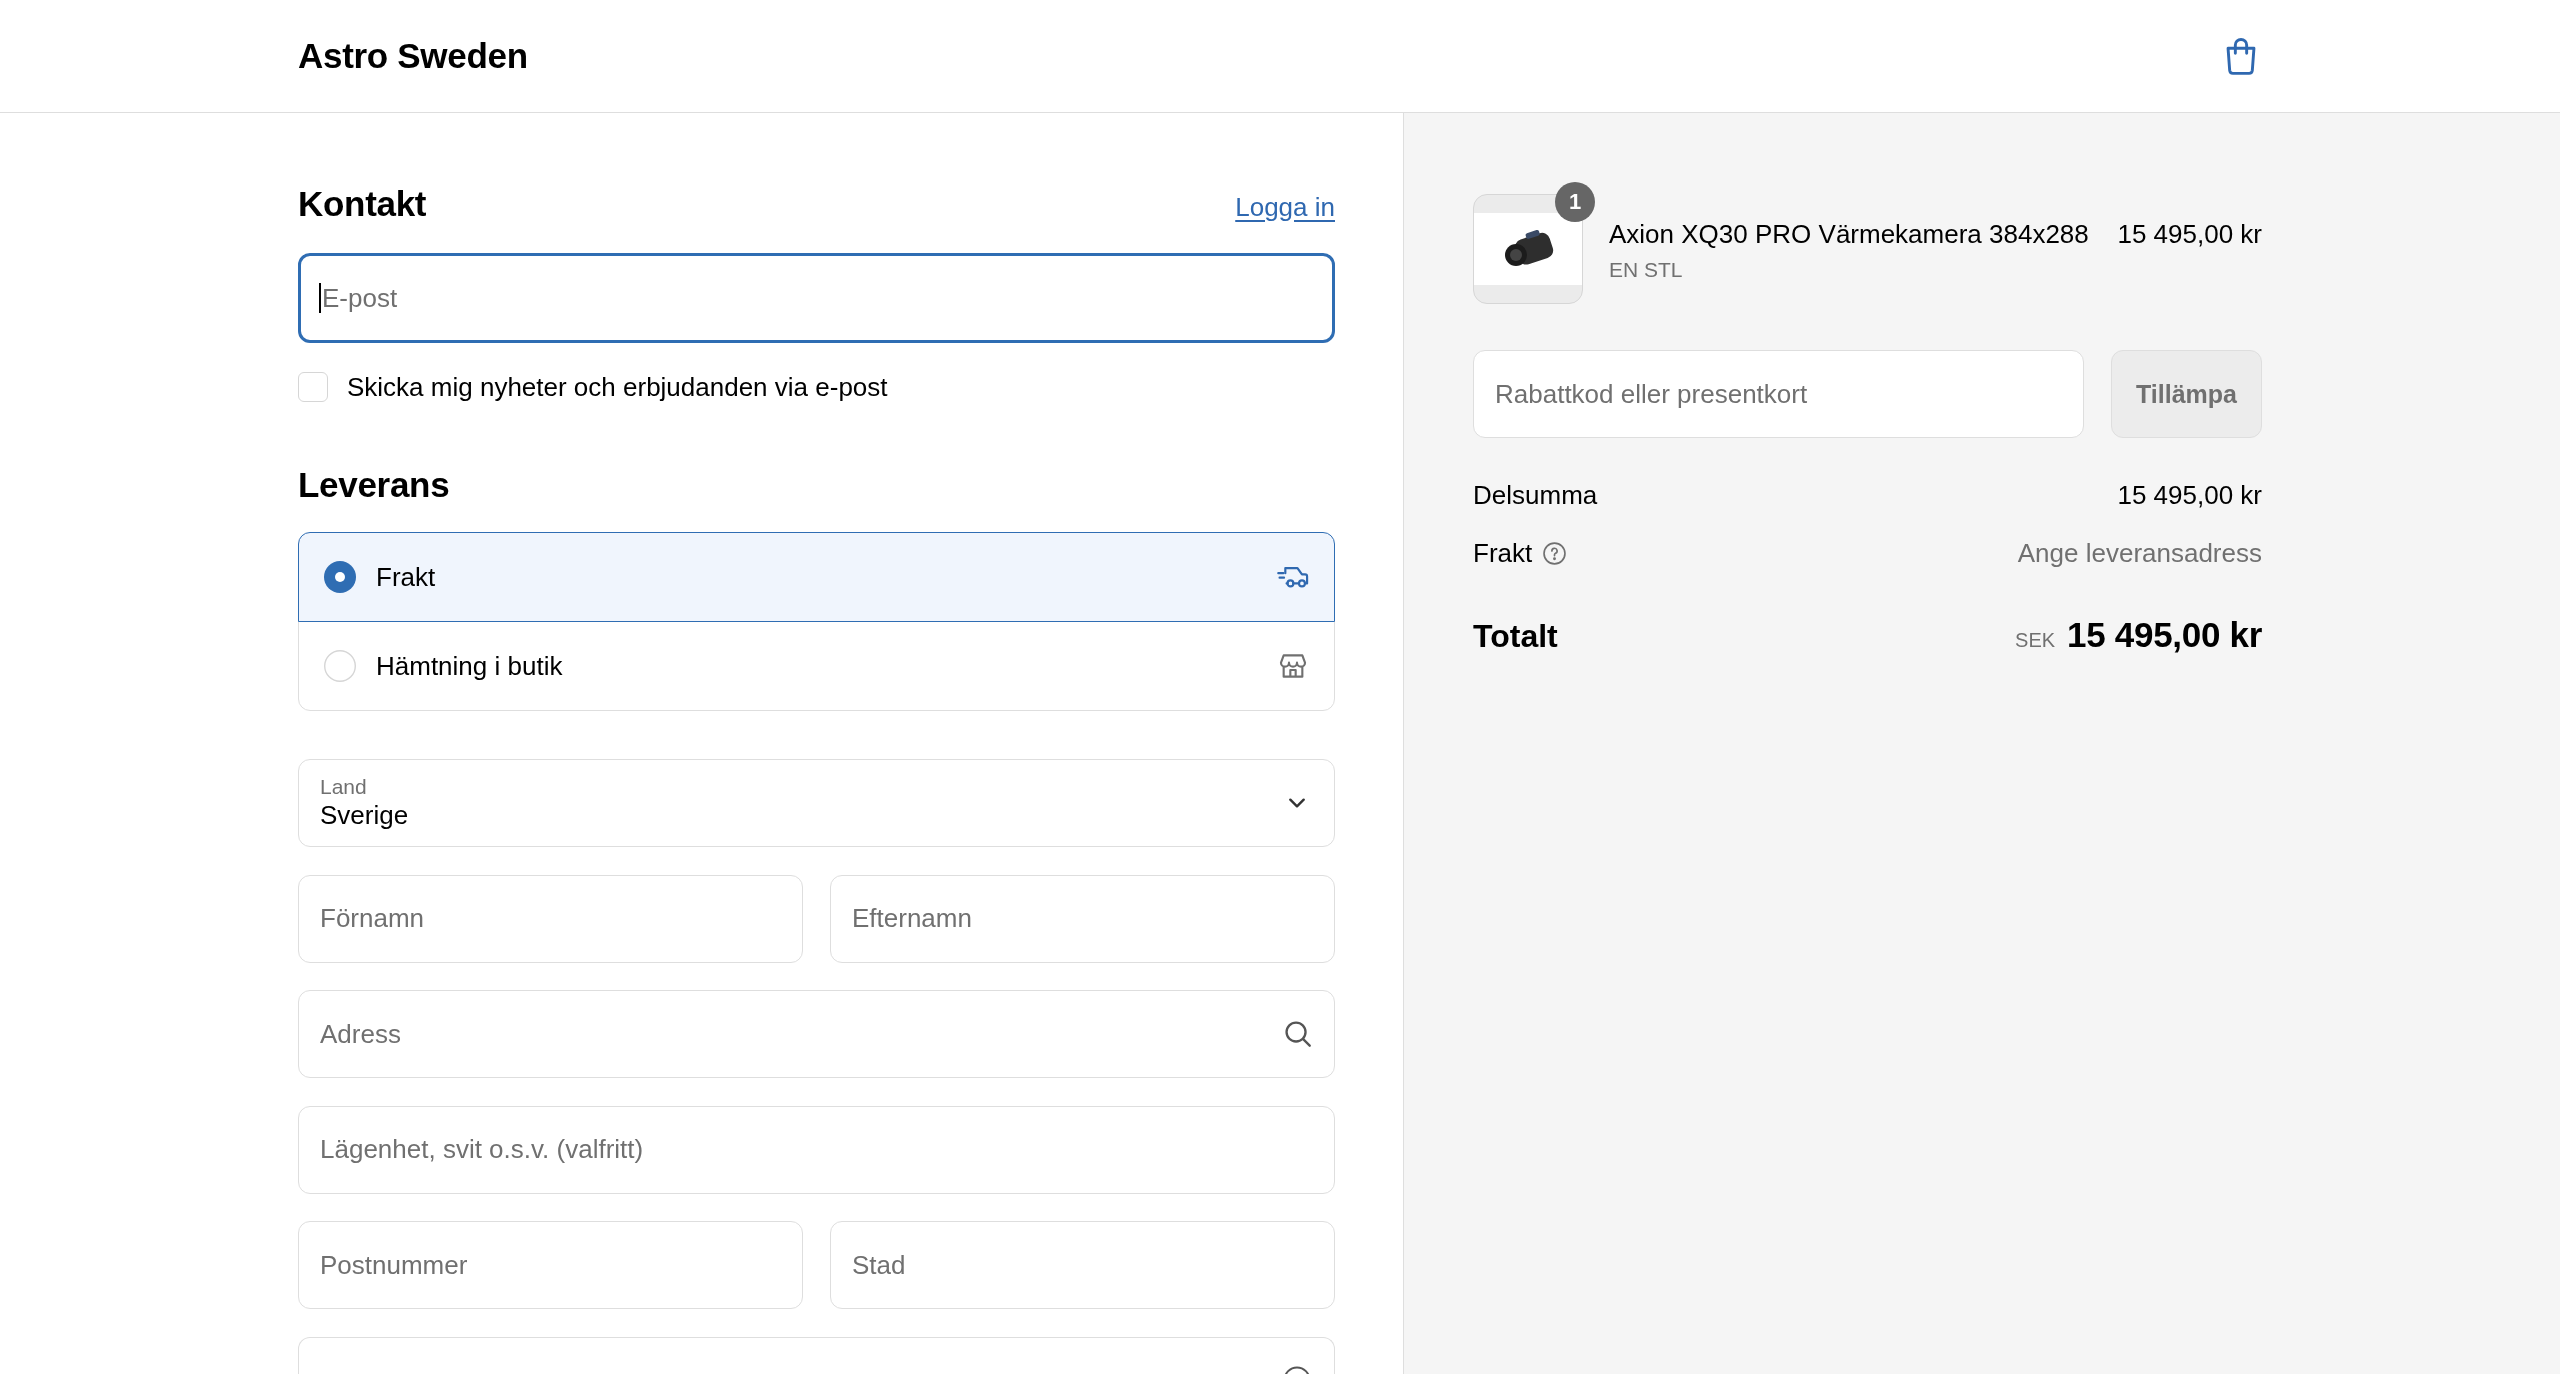 This screenshot has height=1374, width=2560. Describe the element at coordinates (413, 56) in the screenshot. I see `store-name: Astro Sweden` at that location.